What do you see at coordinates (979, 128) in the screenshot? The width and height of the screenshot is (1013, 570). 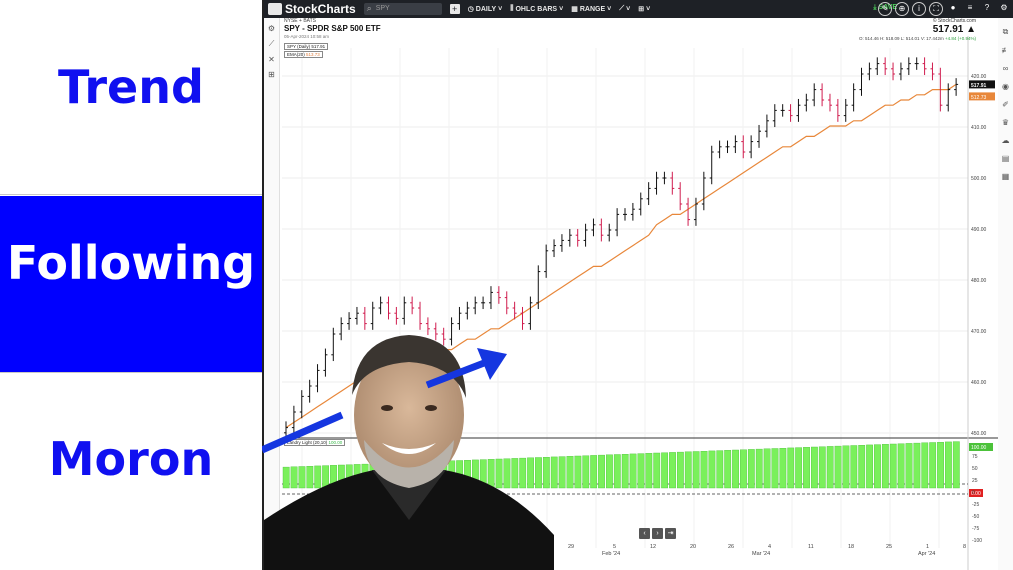 I see `y-tick-label: 410.00` at bounding box center [979, 128].